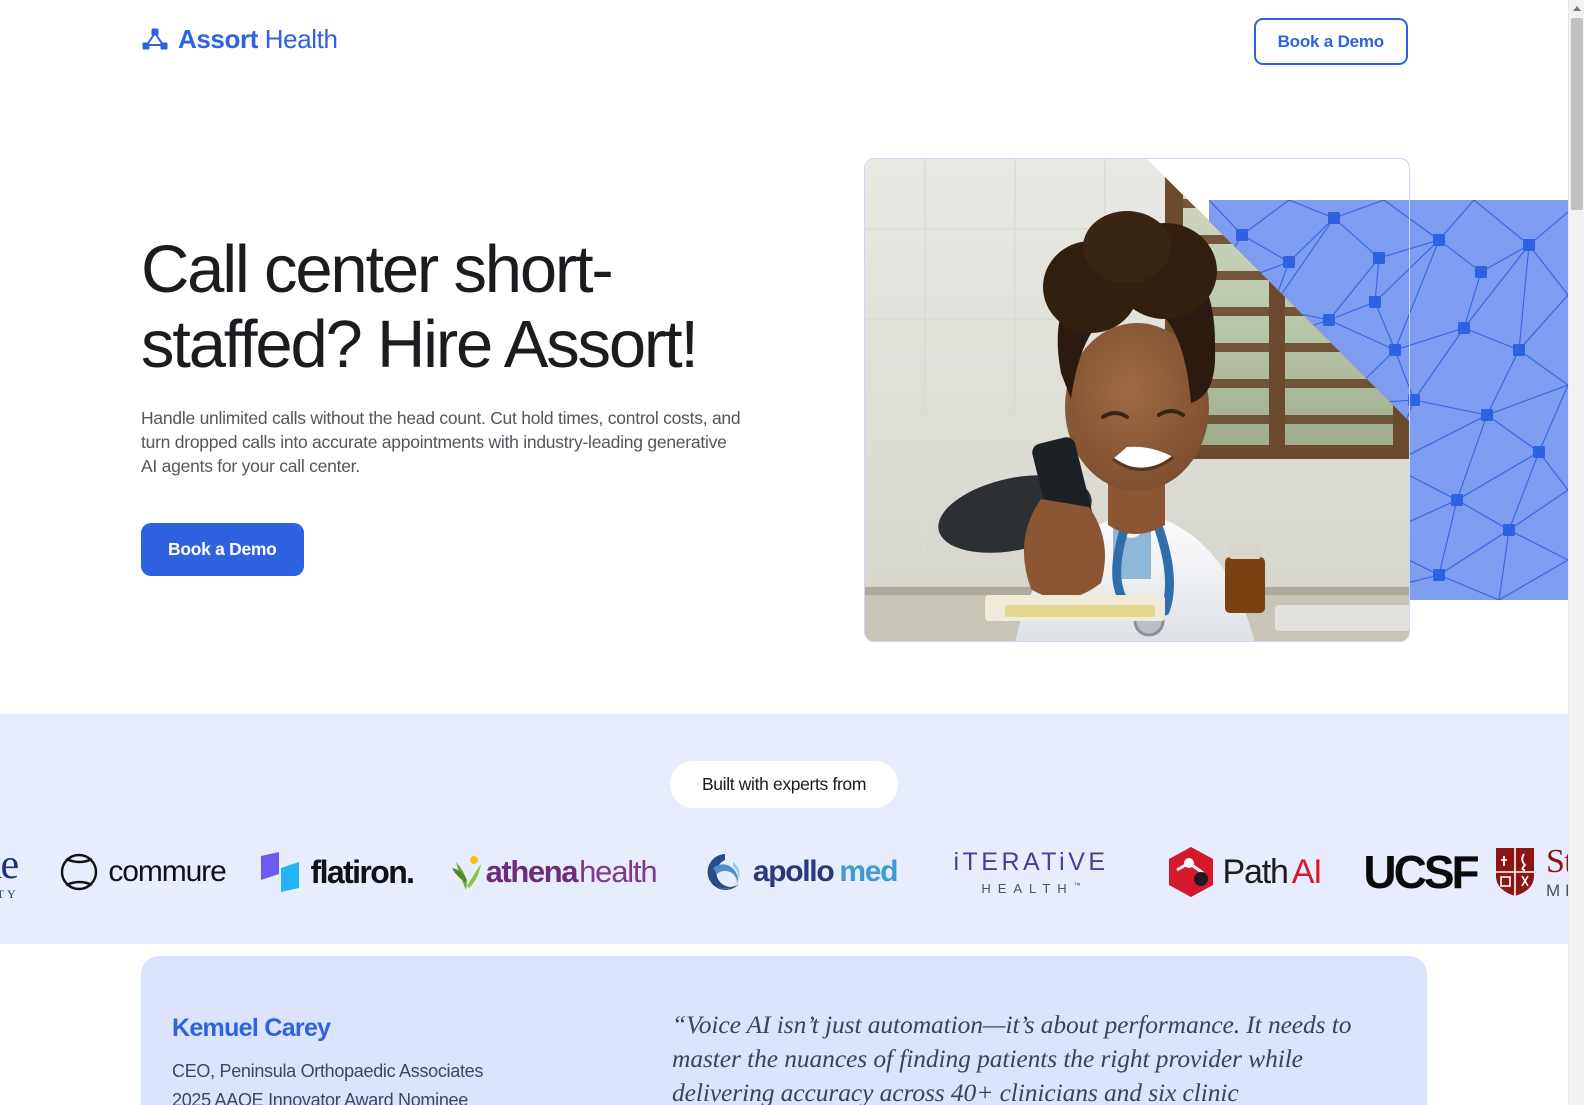 The height and width of the screenshot is (1105, 1584). I want to click on logo-text-health: Health, so click(297, 39).